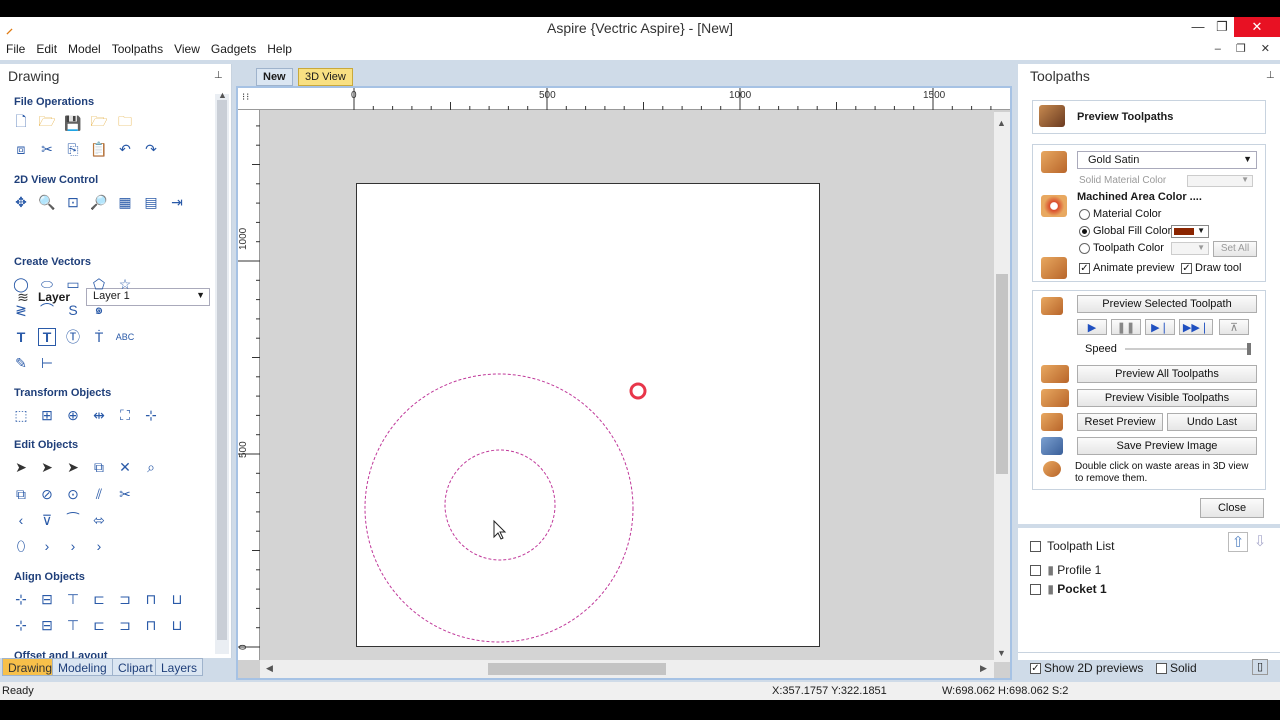 The height and width of the screenshot is (720, 1280). Describe the element at coordinates (125, 599) in the screenshot. I see `align-right-icon: ⊐` at that location.